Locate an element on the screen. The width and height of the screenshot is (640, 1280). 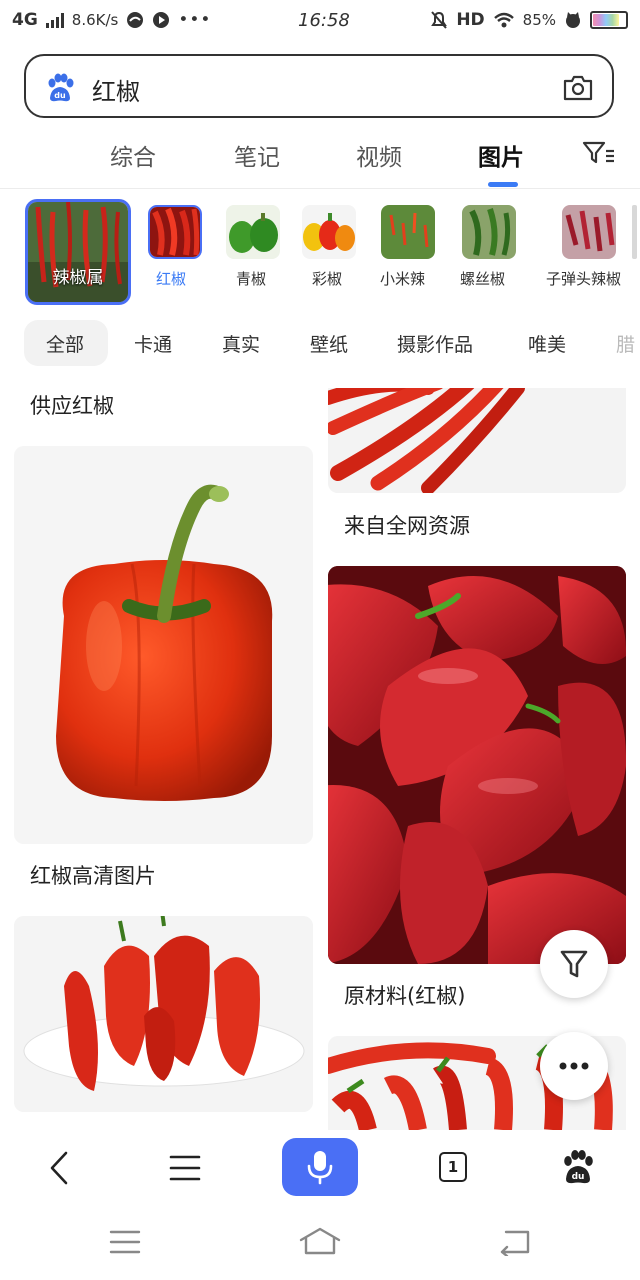
related-chip-label: 彩椒 is located at coordinates (327, 279).